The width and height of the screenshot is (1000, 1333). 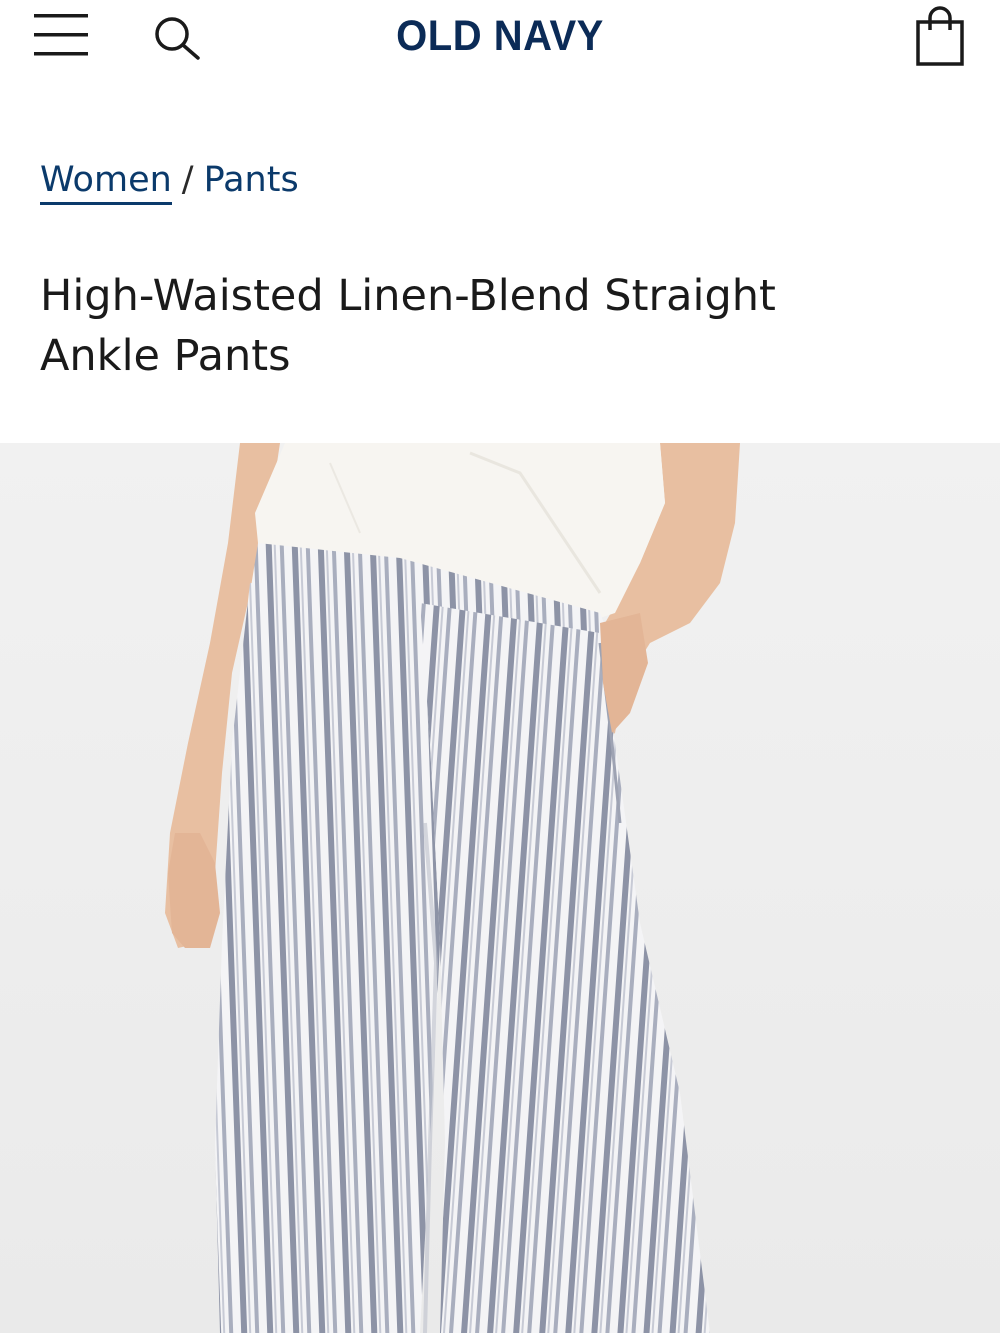 I want to click on brand-logo: OLD NAVY, so click(x=500, y=35).